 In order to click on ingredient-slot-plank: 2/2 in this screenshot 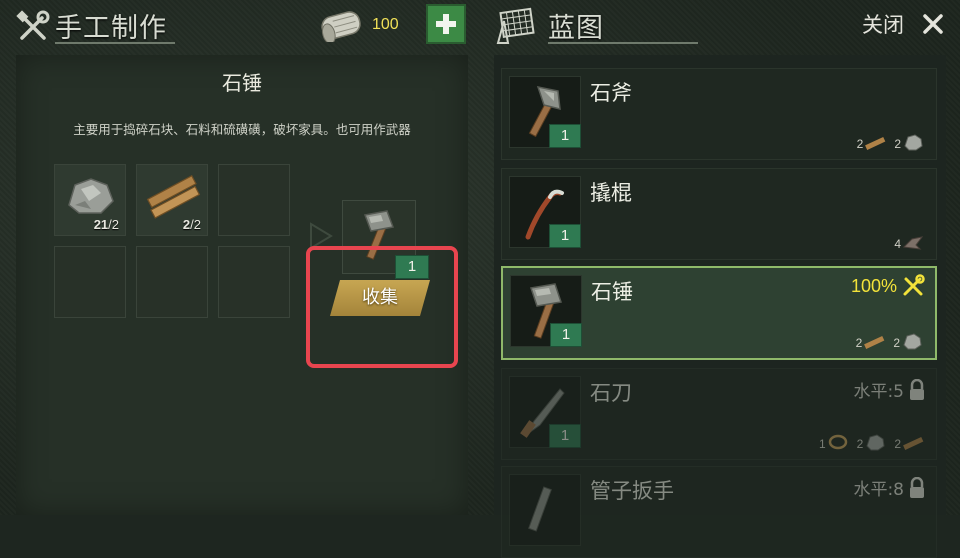, I will do `click(172, 200)`.